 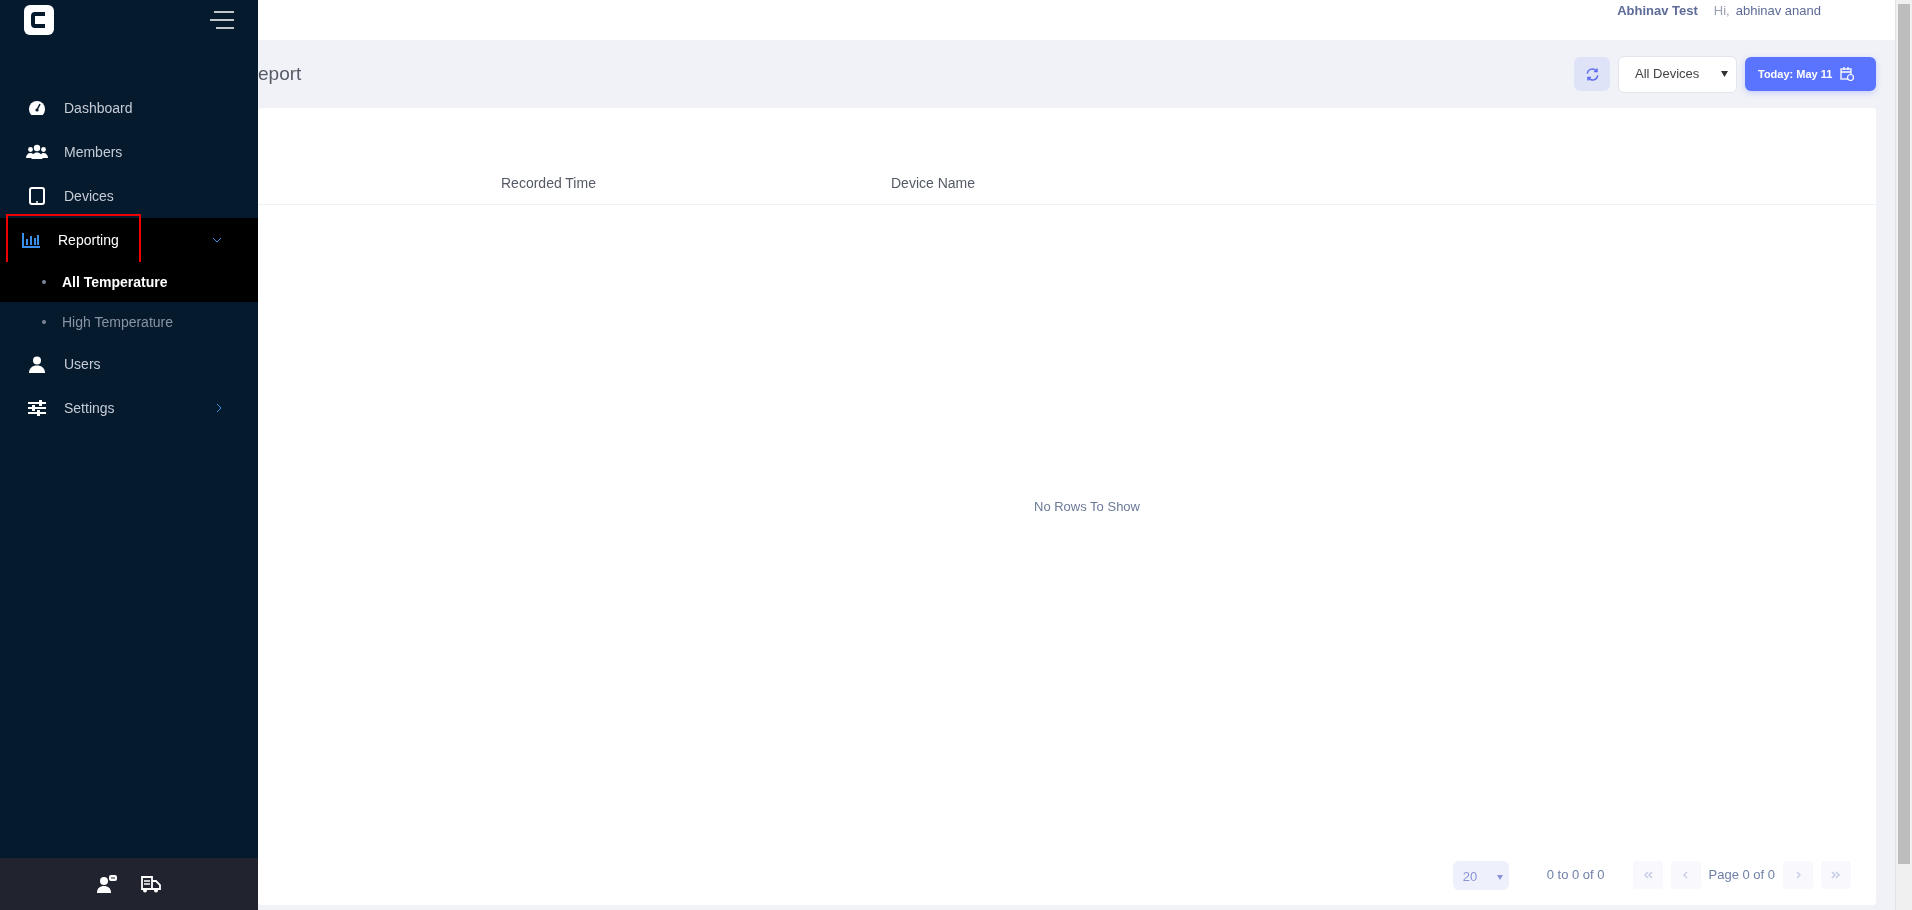 What do you see at coordinates (1778, 11) in the screenshot?
I see `user-name: abhinav anand` at bounding box center [1778, 11].